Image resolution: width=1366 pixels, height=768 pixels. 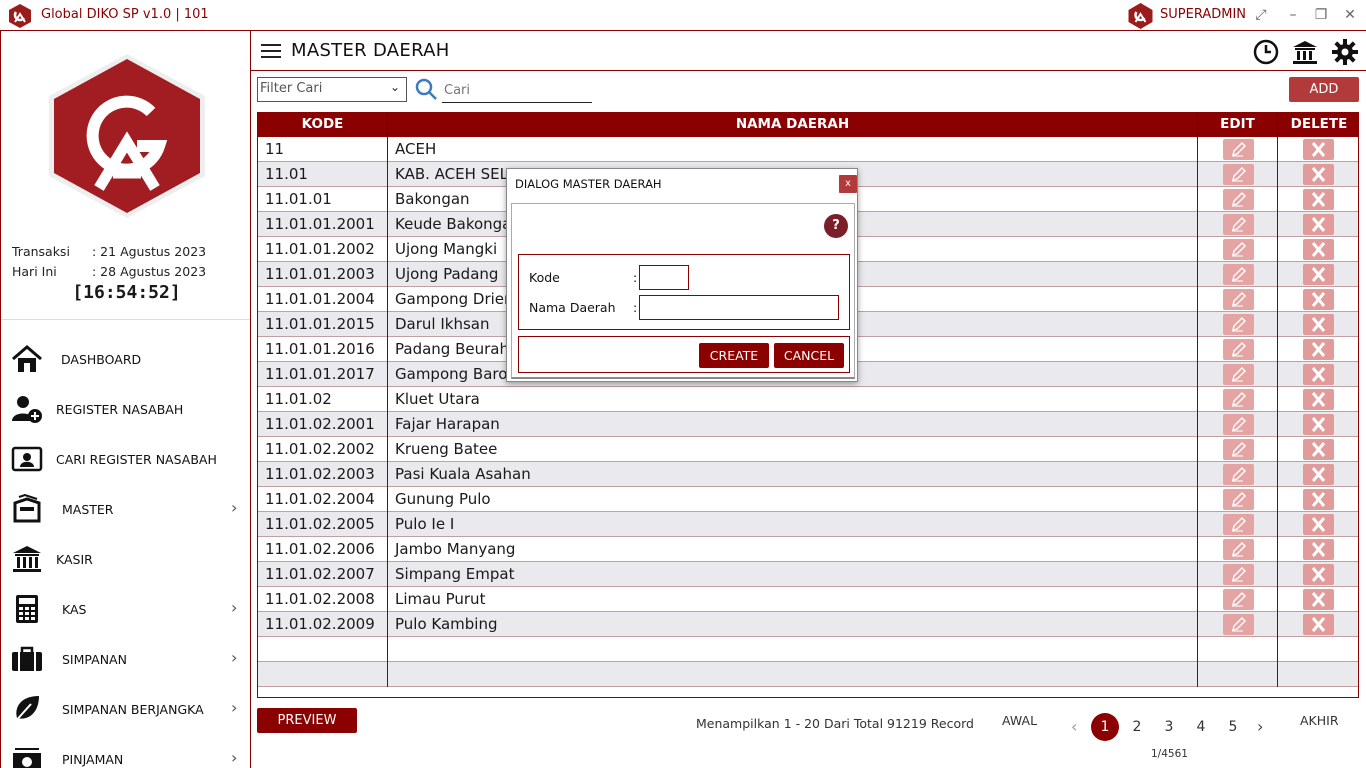 I want to click on table-row: 11.01.02.2006 Jambo Manyang, so click(x=808, y=549).